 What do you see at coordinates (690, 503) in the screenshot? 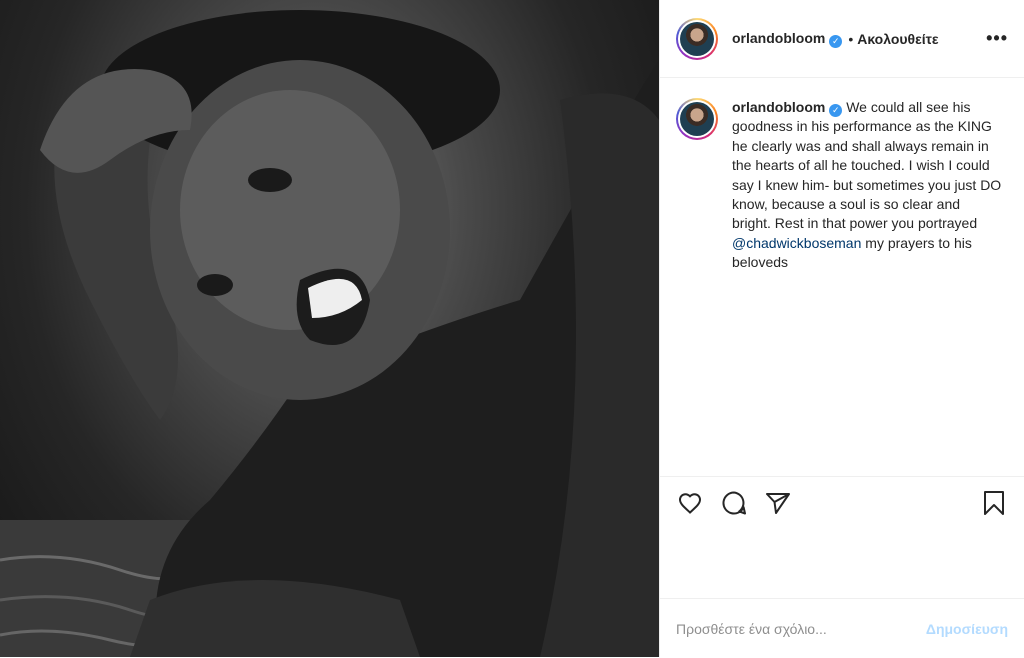
I see `heart-icon` at bounding box center [690, 503].